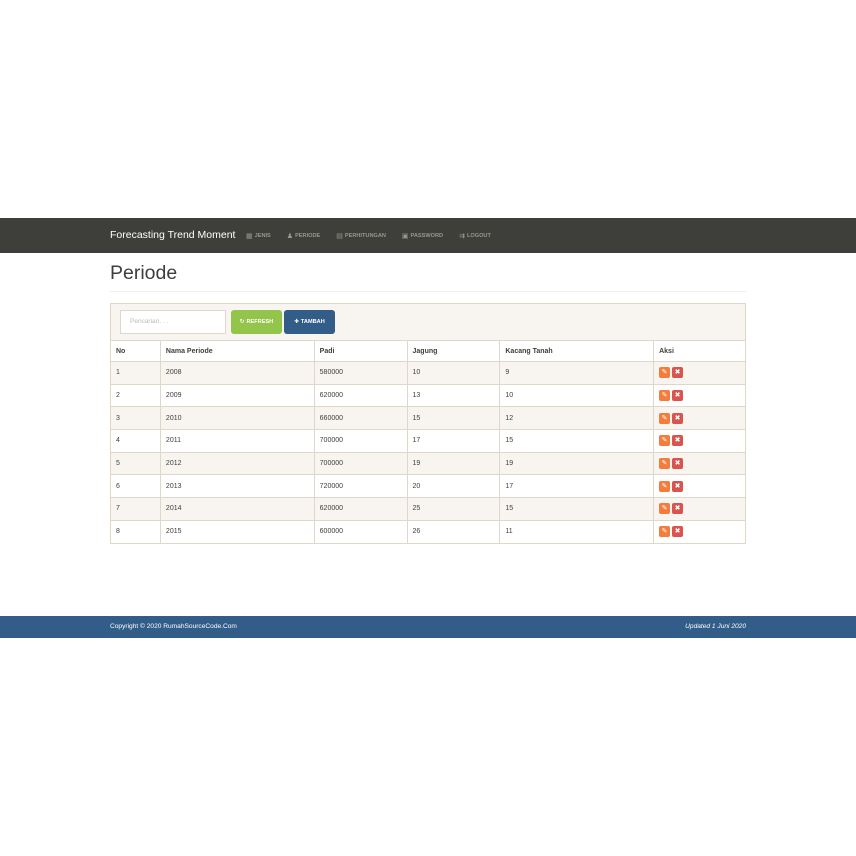 This screenshot has width=856, height=856. I want to click on table-cell: 2015, so click(237, 531).